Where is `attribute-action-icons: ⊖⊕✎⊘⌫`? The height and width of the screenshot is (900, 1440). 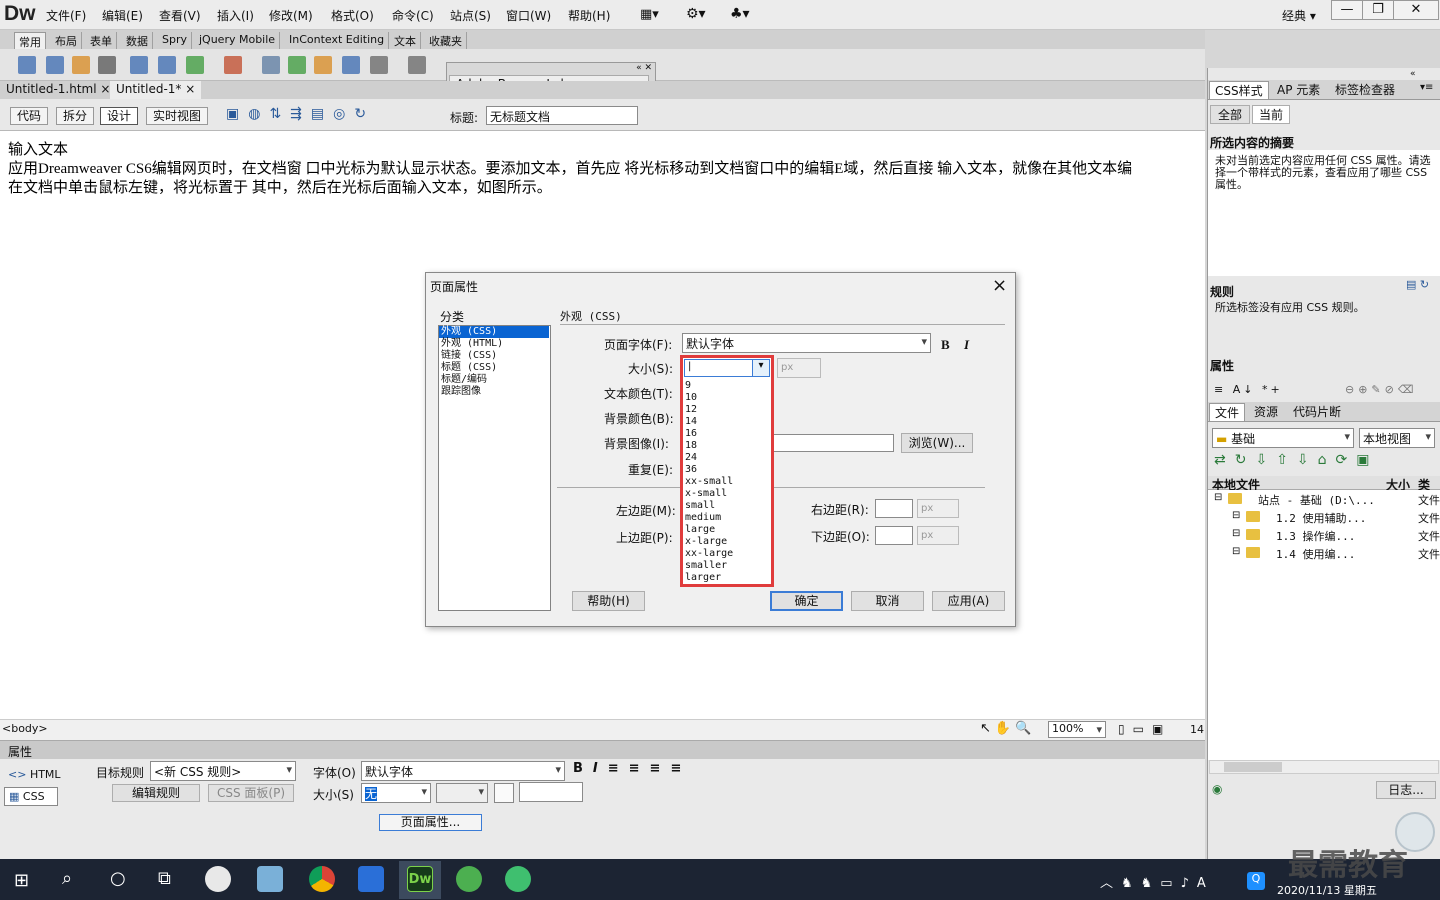
attribute-action-icons: ⊖⊕✎⊘⌫ is located at coordinates (1381, 389).